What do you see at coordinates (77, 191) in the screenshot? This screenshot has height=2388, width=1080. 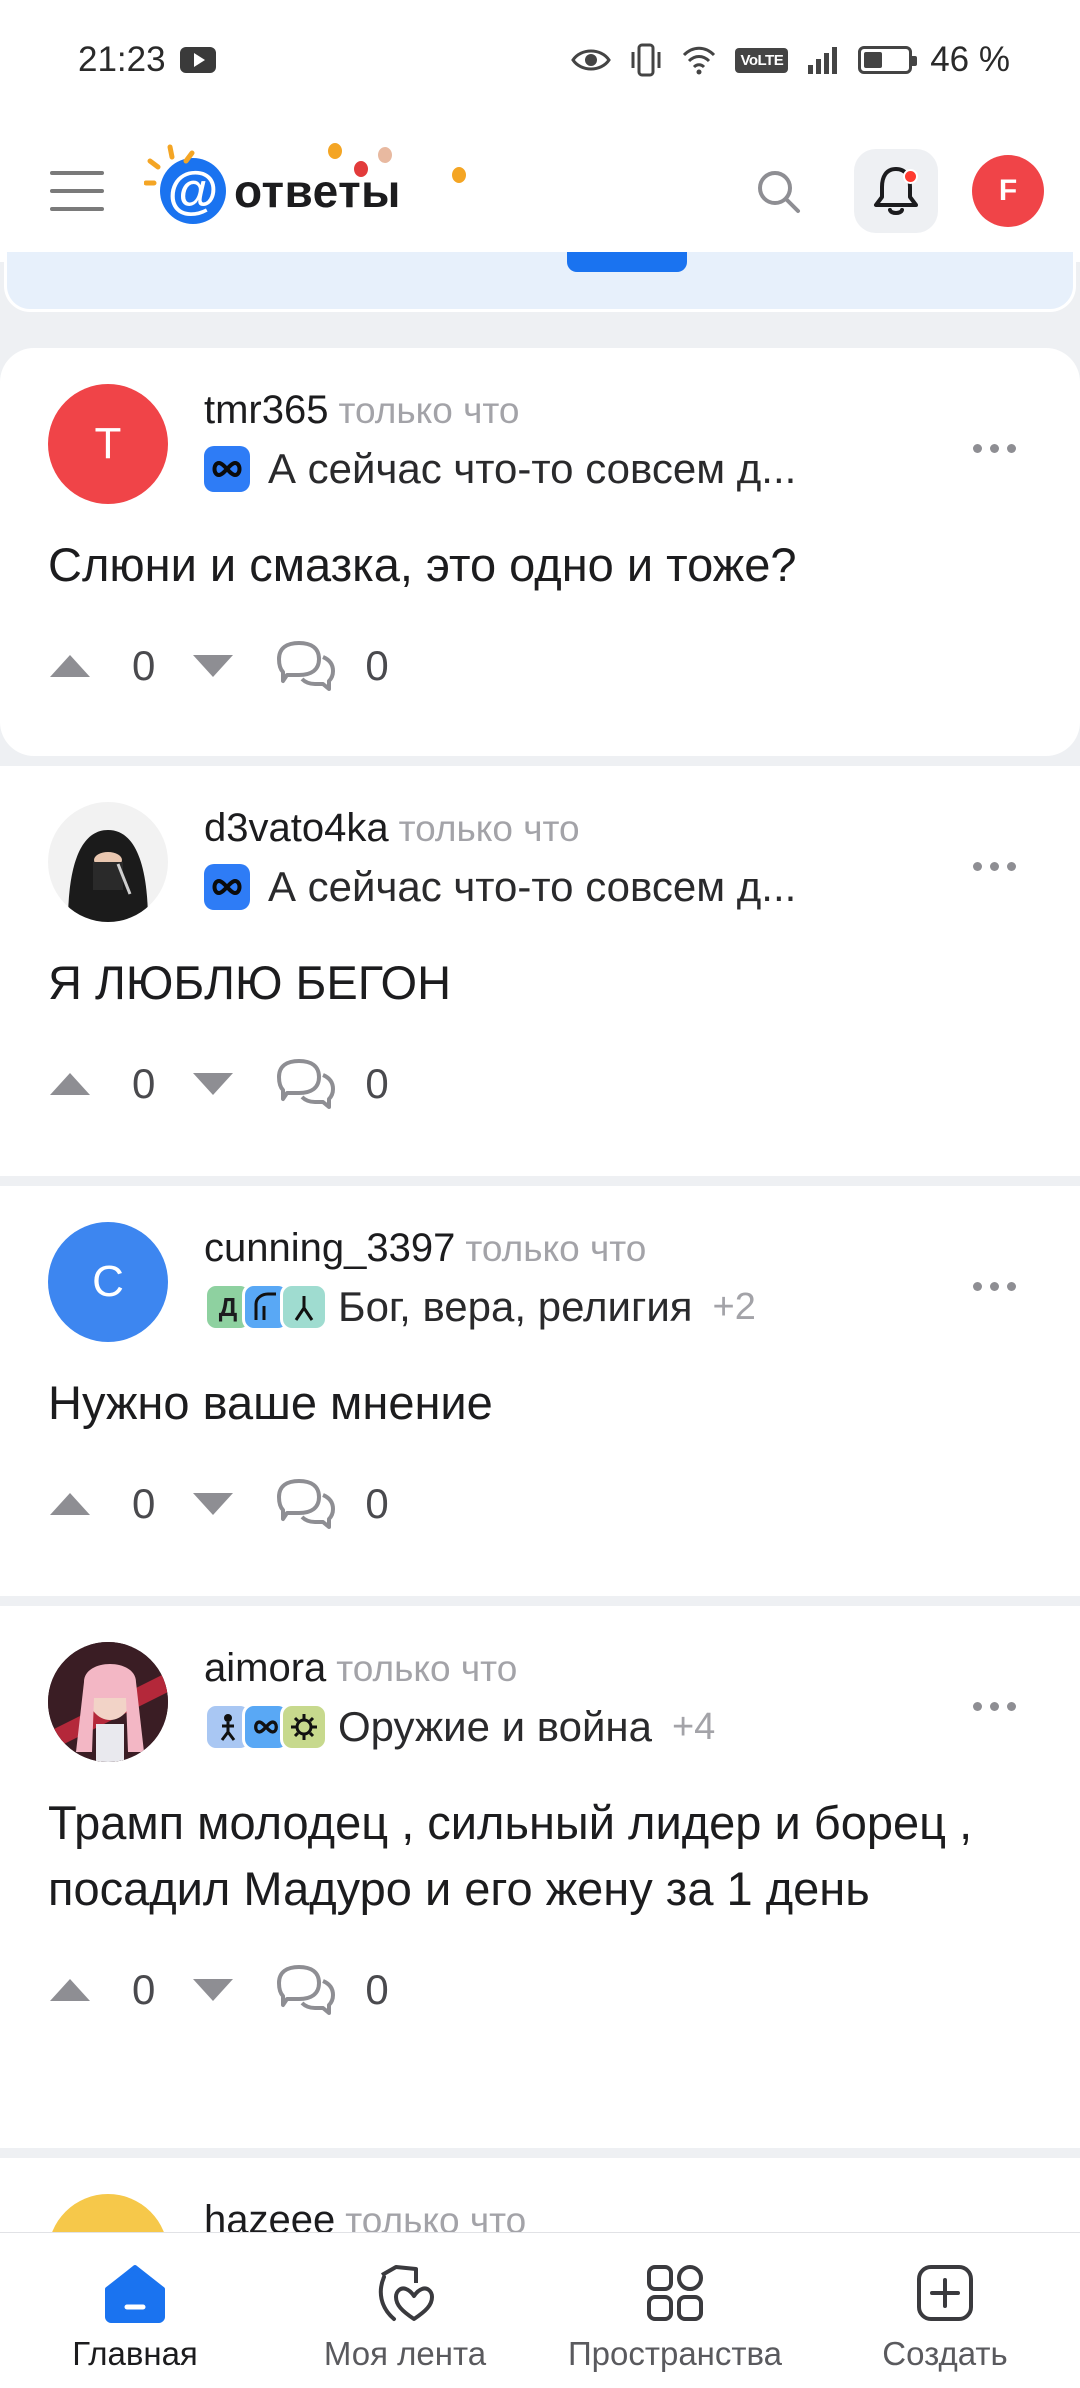 I see `menu-button` at bounding box center [77, 191].